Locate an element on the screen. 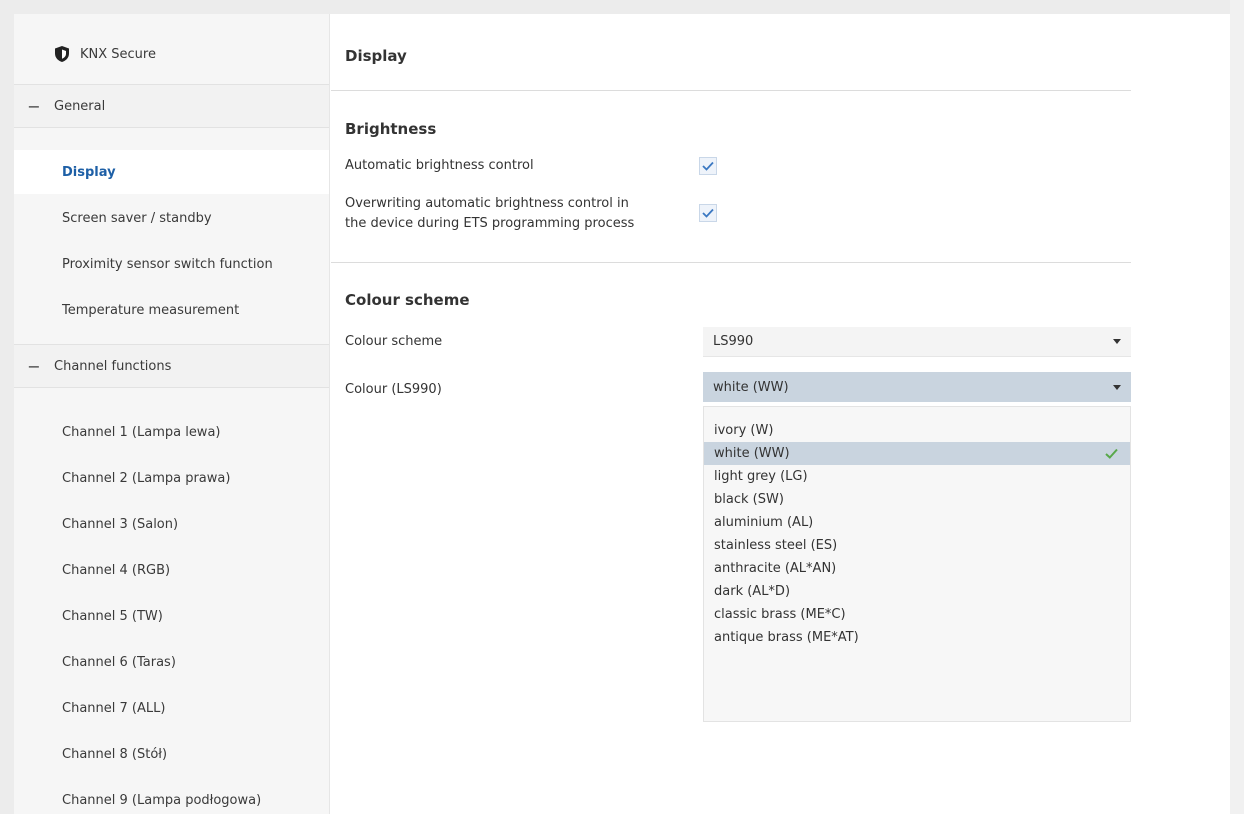 The image size is (1244, 814). sidebar-group-channel-functions: − Channel functions is located at coordinates (171, 366).